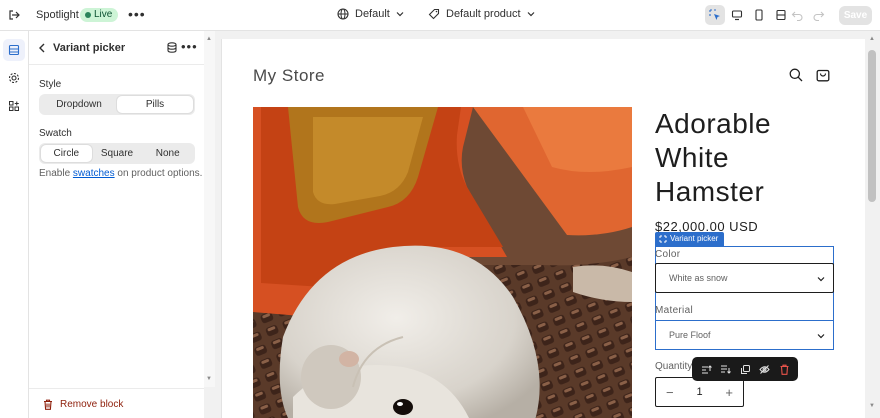 The image size is (880, 418). What do you see at coordinates (729, 392) in the screenshot?
I see `quantity-increase-button: +` at bounding box center [729, 392].